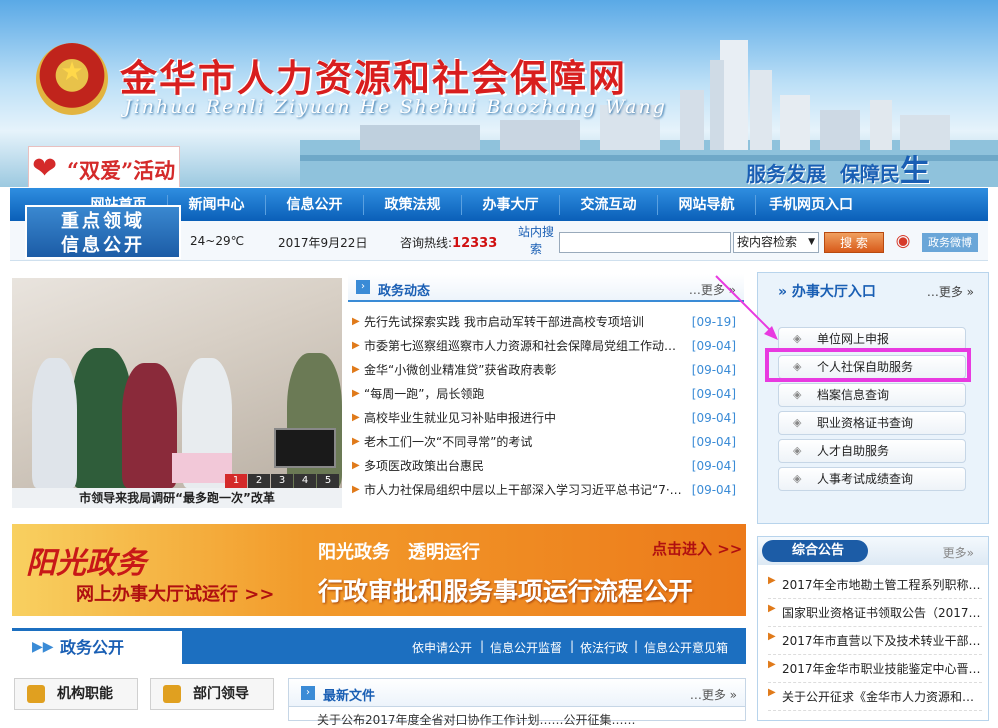 Image resolution: width=998 pixels, height=728 pixels. What do you see at coordinates (517, 693) in the screenshot?
I see `latest-files-header: › 最新文件 …更多 »` at bounding box center [517, 693].